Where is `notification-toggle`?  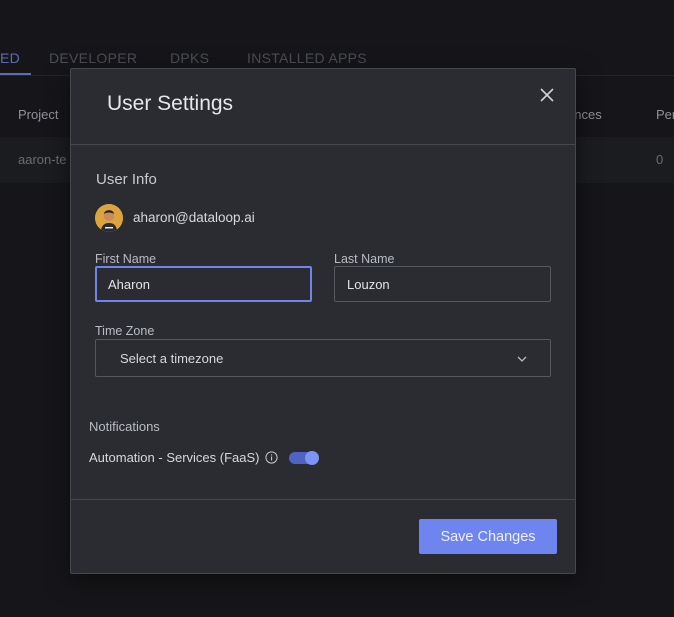 notification-toggle is located at coordinates (304, 458).